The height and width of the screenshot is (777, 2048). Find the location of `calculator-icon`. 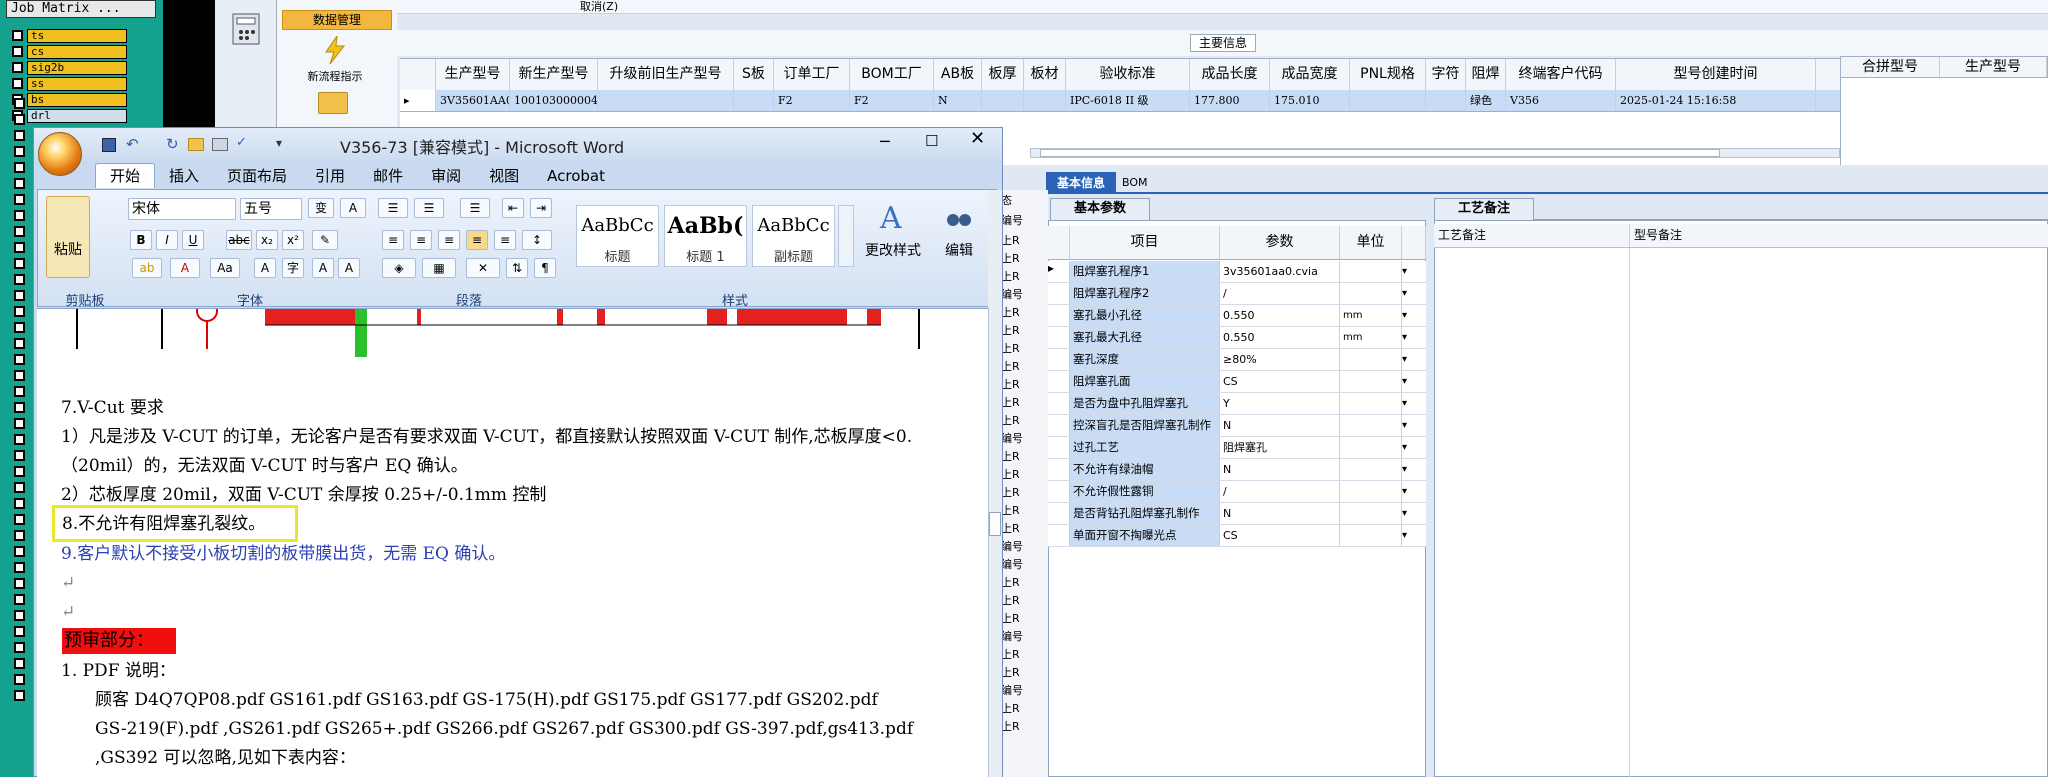

calculator-icon is located at coordinates (249, 30).